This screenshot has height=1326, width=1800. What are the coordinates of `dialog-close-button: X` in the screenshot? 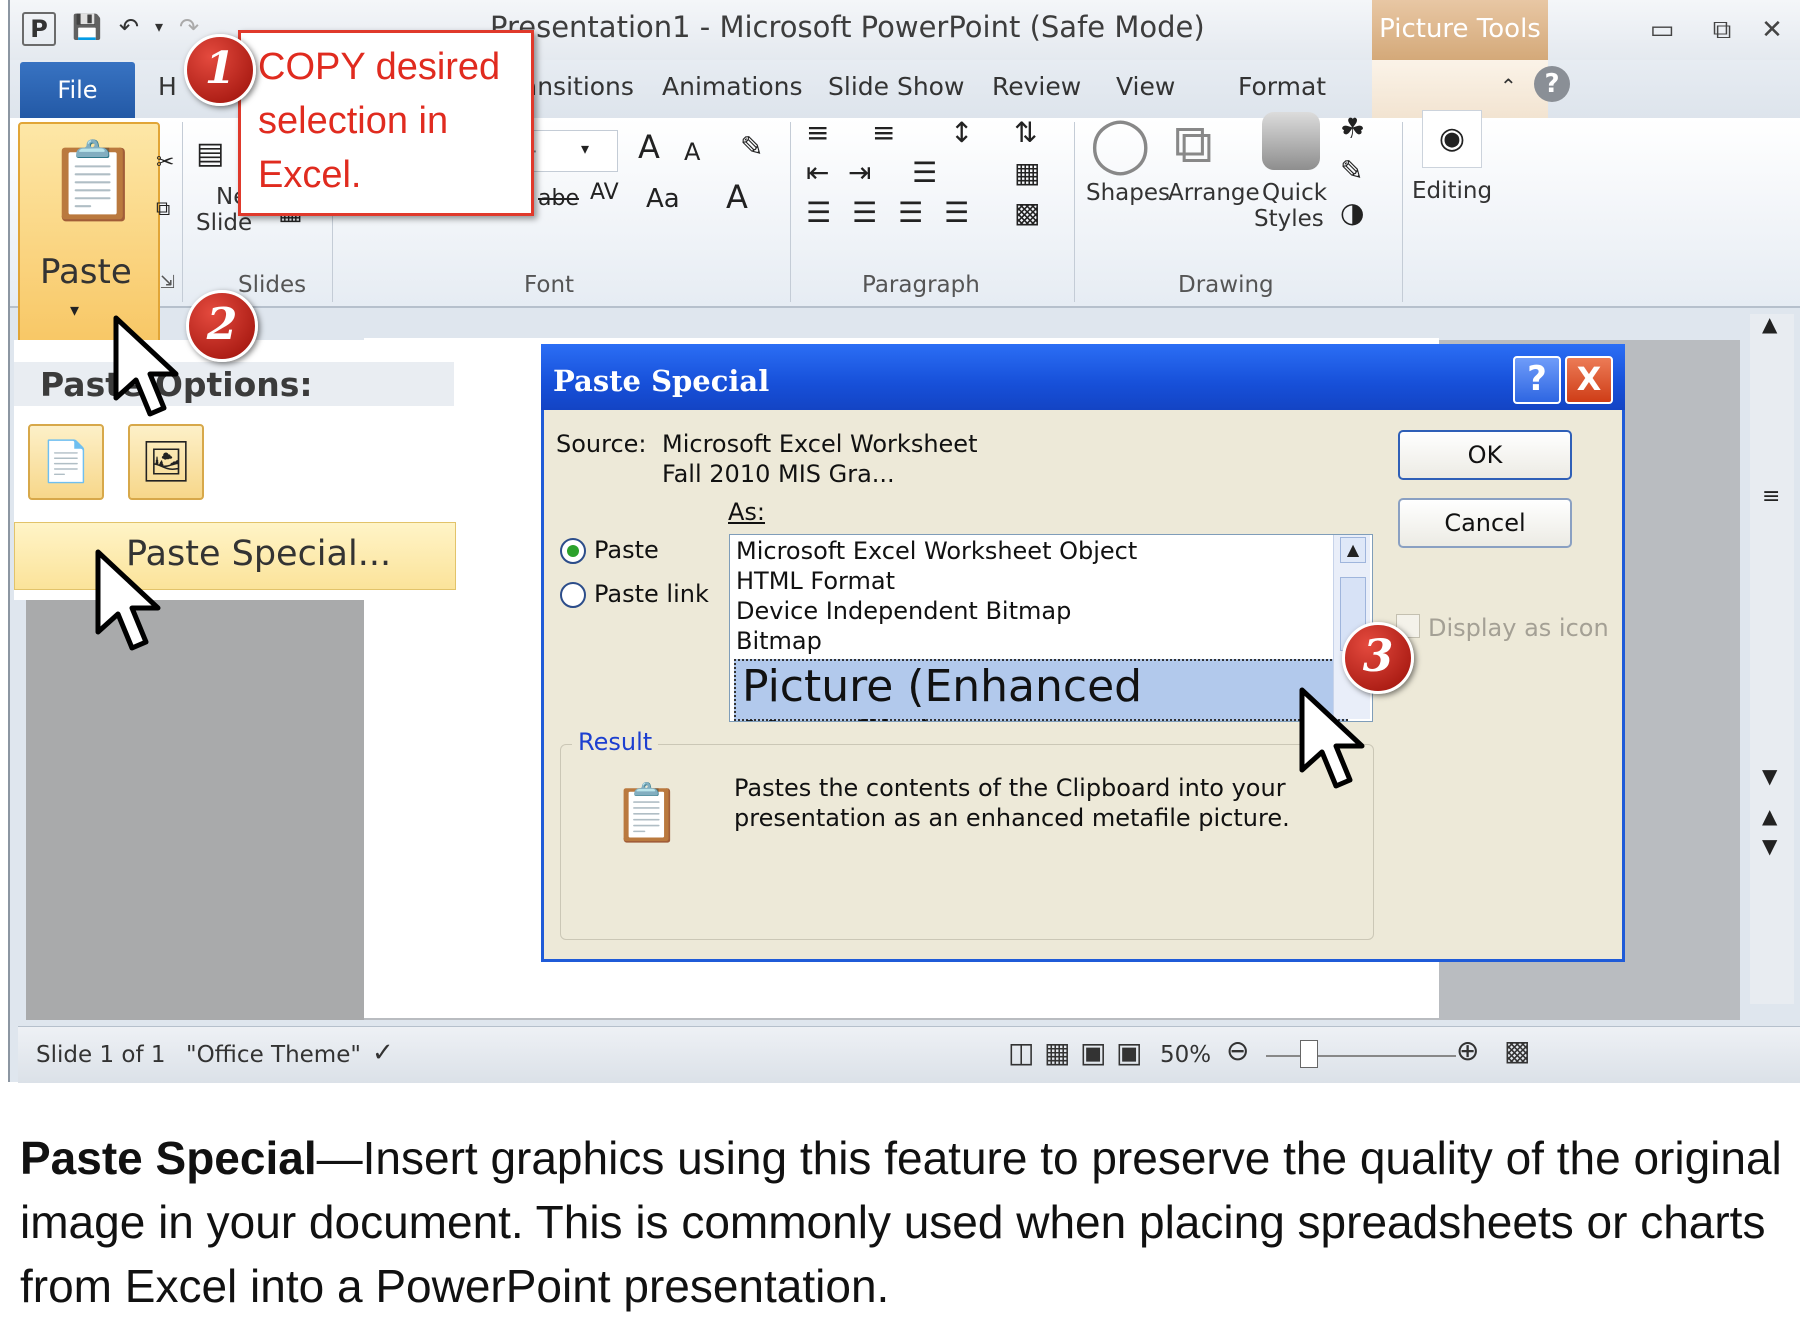 It's located at (1589, 380).